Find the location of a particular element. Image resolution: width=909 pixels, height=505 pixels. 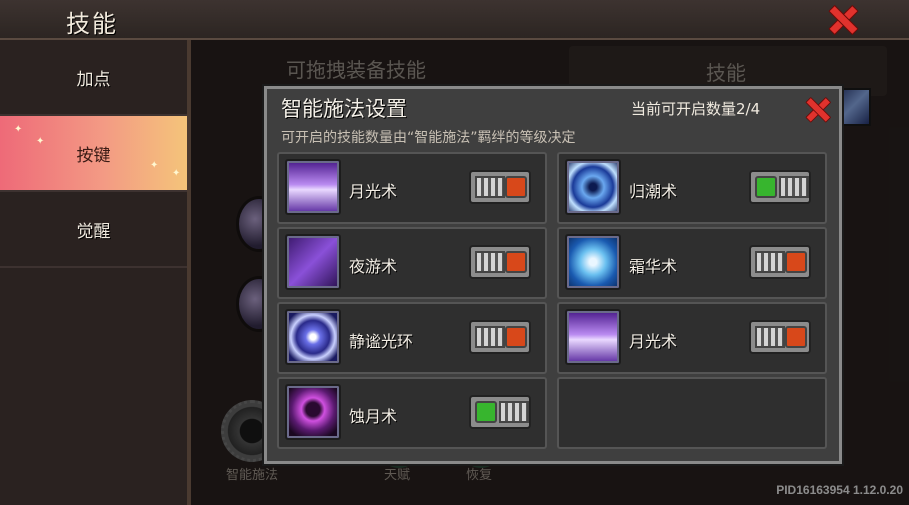

sidebar-item-keys: ✦ ✦ ✦ ✦ 按键 is located at coordinates (93, 154).